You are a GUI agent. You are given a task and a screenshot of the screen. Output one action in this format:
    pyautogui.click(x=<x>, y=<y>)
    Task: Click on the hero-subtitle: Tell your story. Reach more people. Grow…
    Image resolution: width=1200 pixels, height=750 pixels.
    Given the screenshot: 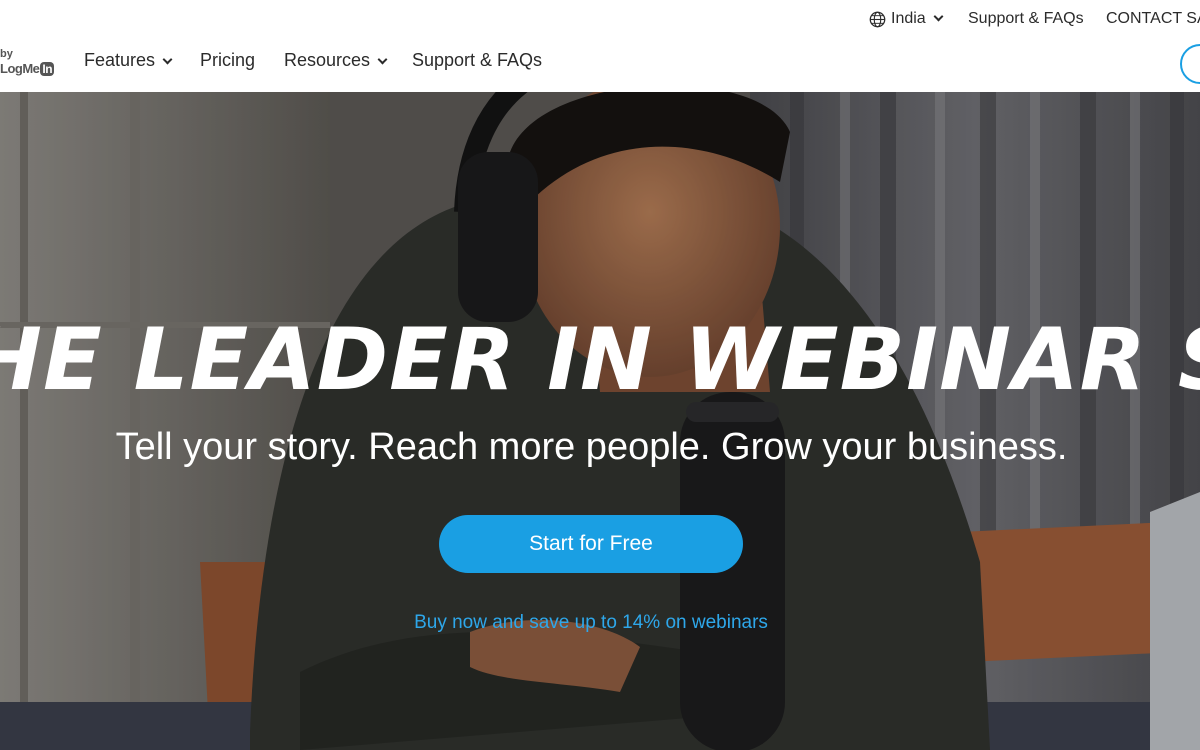 What is the action you would take?
    pyautogui.click(x=591, y=447)
    